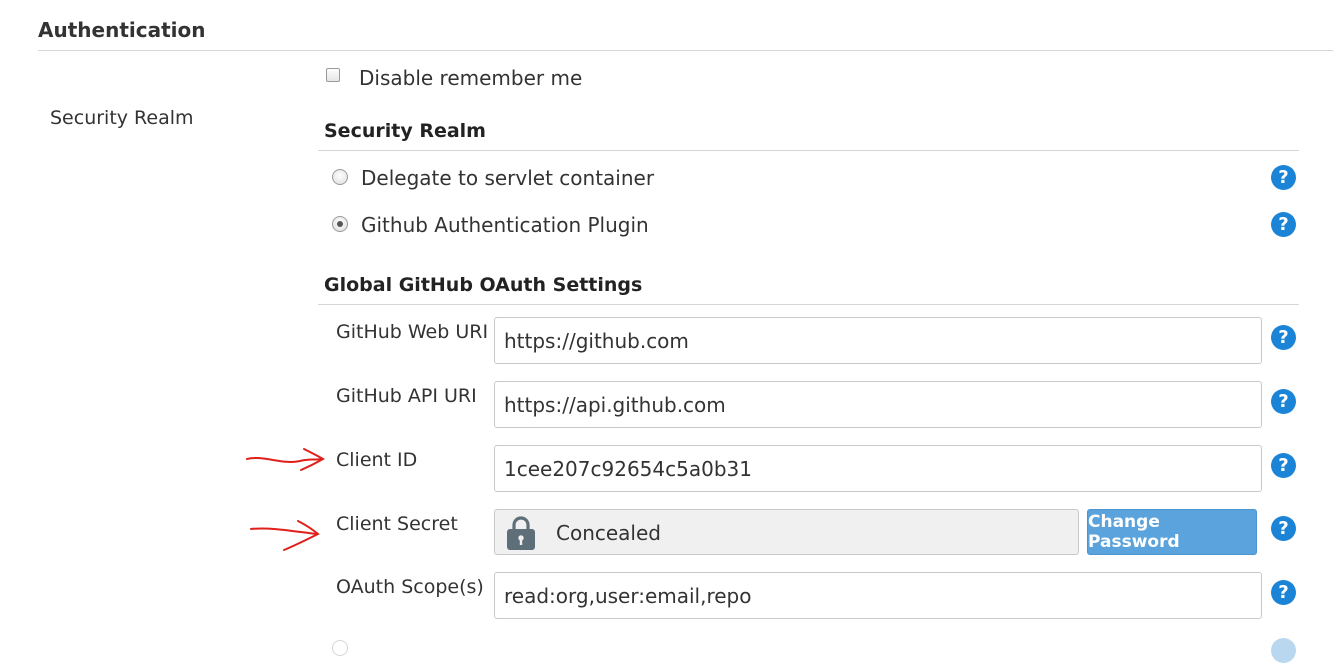 This screenshot has height=663, width=1333. Describe the element at coordinates (406, 396) in the screenshot. I see `github-api-uri-label: GitHub API URI` at that location.